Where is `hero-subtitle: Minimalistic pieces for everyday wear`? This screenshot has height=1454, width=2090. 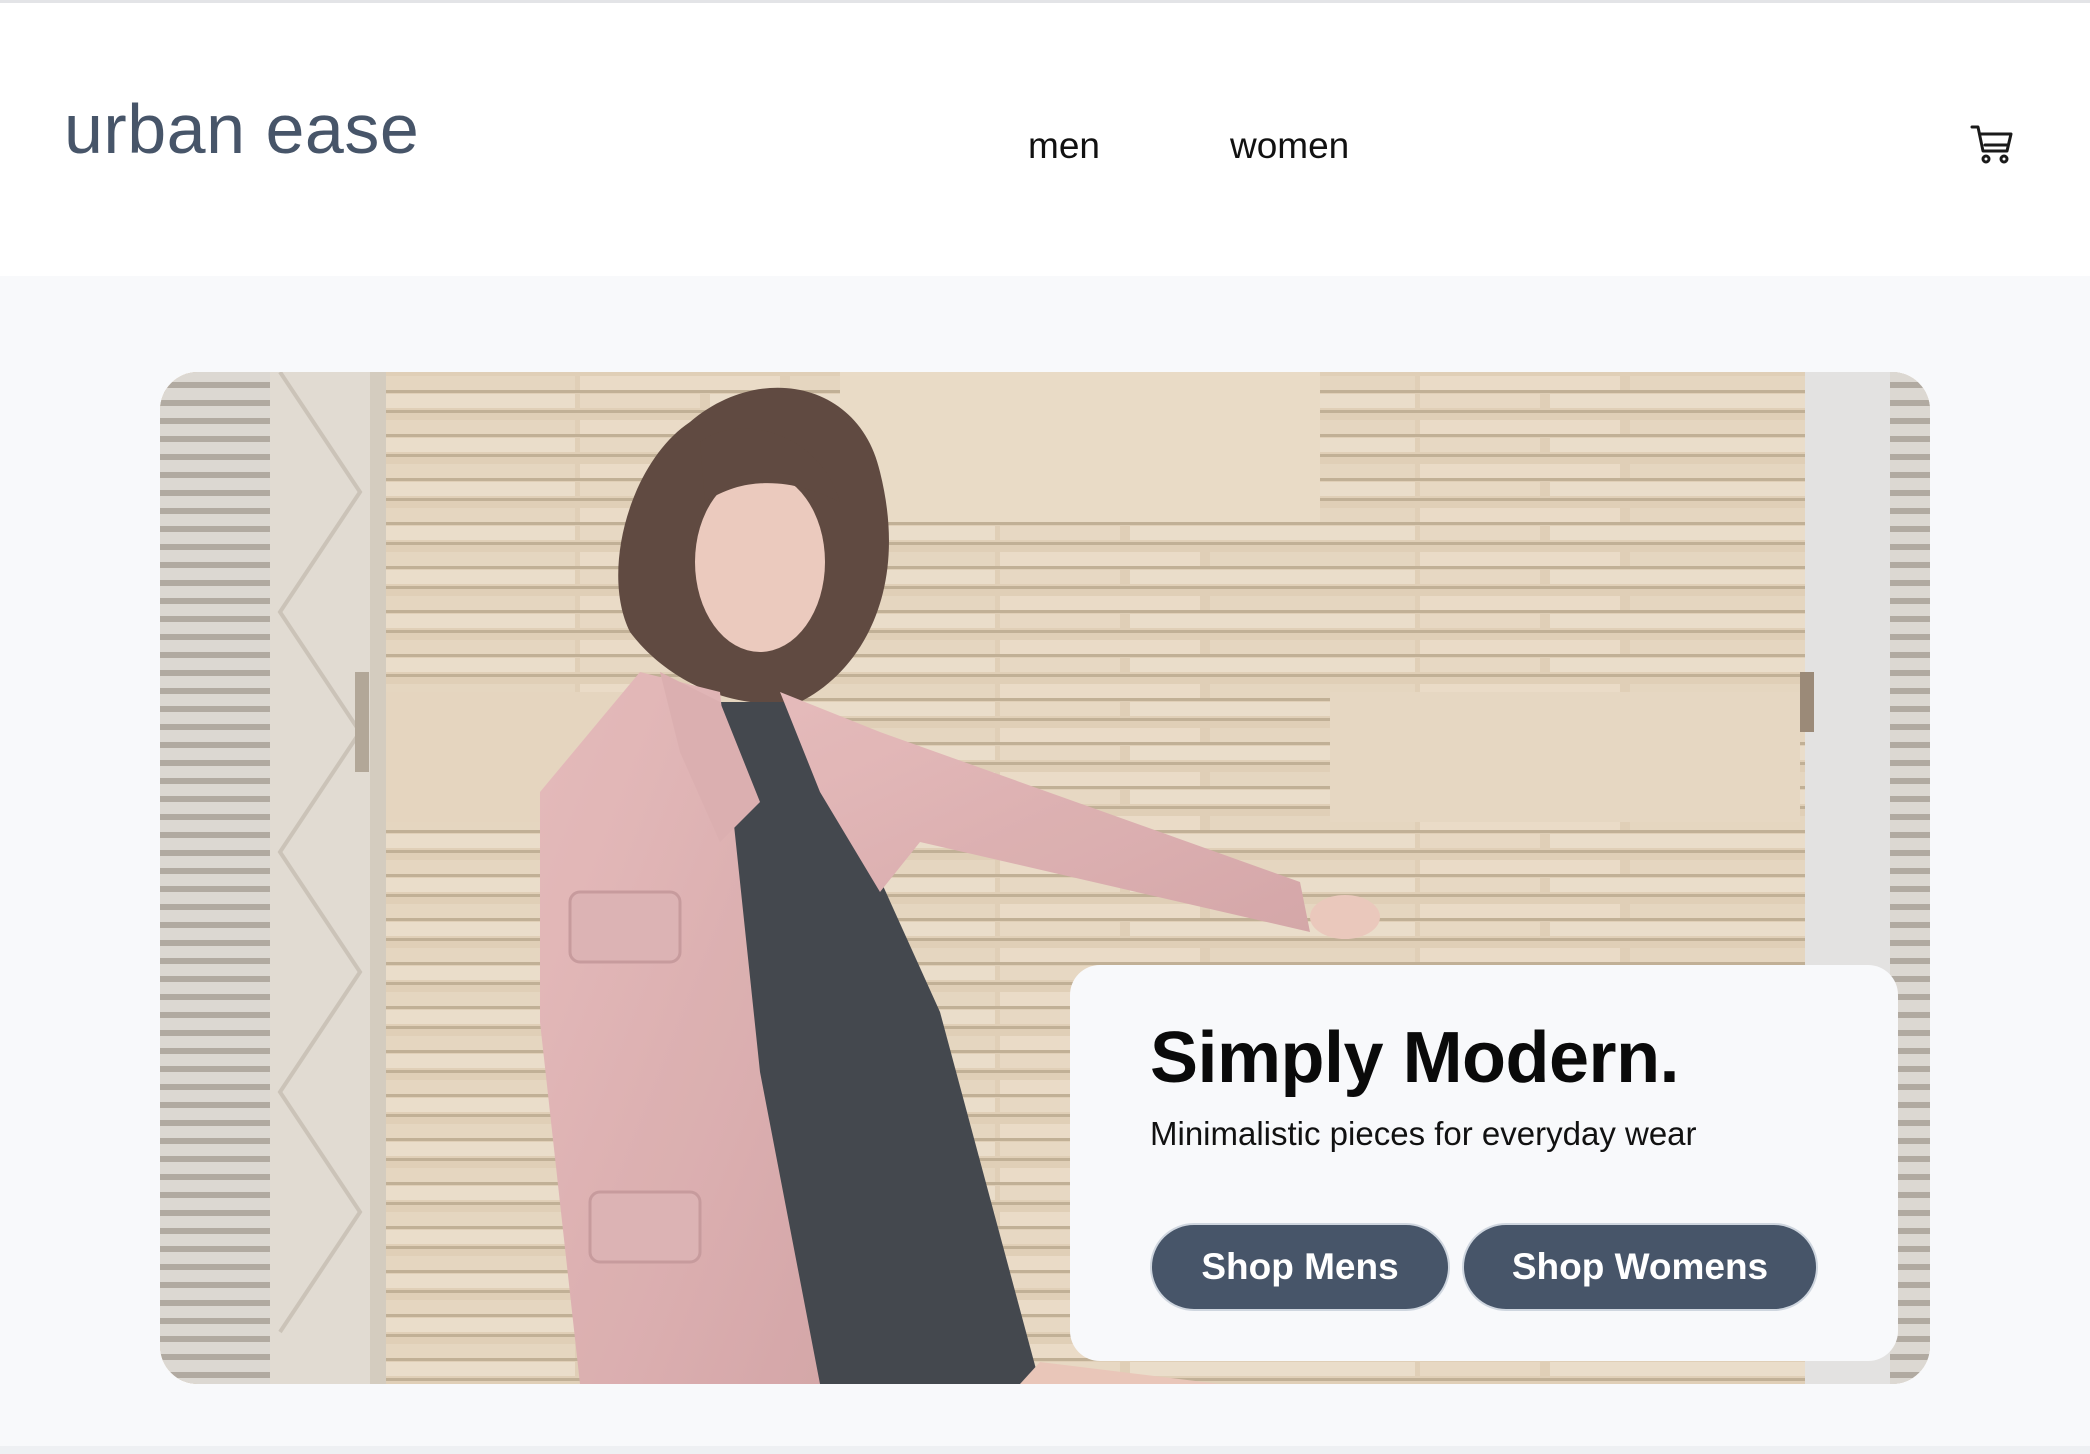 hero-subtitle: Minimalistic pieces for everyday wear is located at coordinates (1423, 1133).